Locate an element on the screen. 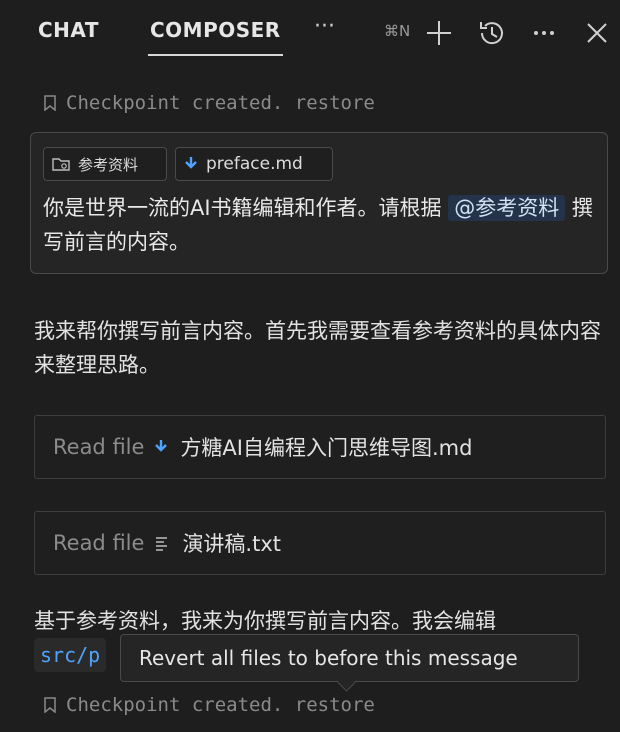 This screenshot has height=732, width=620. history-icon is located at coordinates (491, 33).